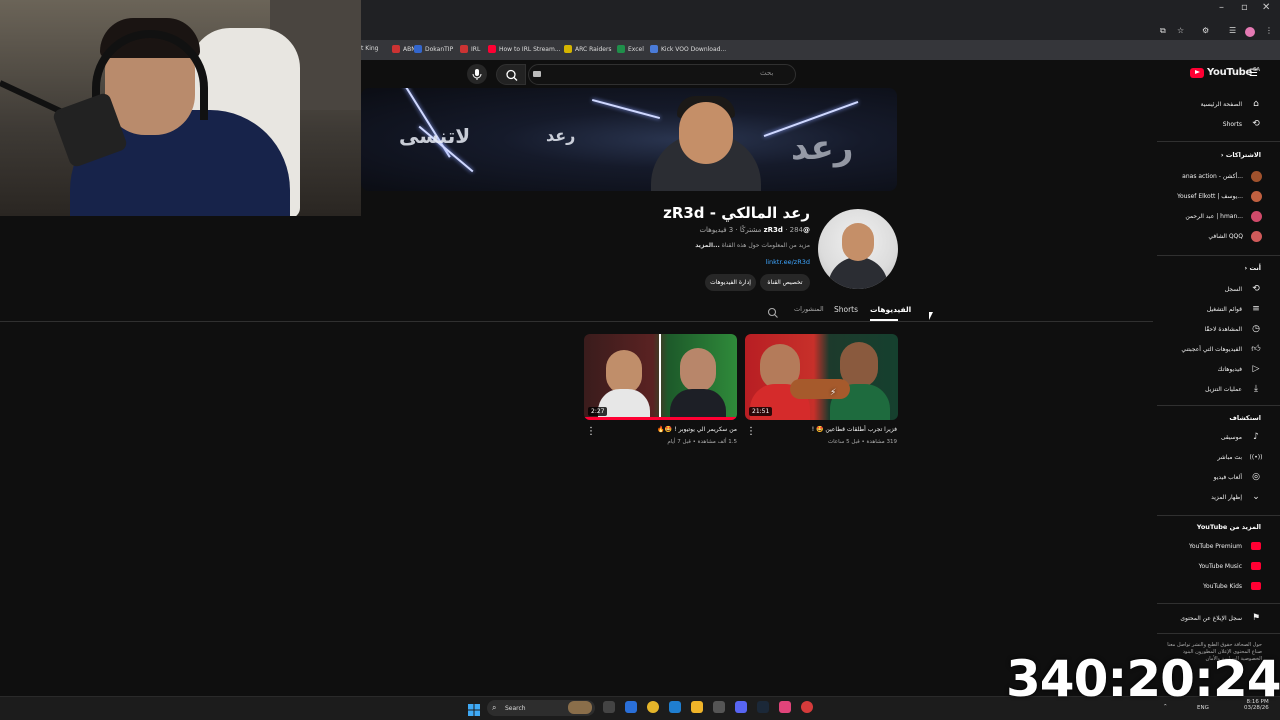 This screenshot has width=1280, height=720. What do you see at coordinates (630, 49) in the screenshot?
I see `bookmark-item: Excel` at bounding box center [630, 49].